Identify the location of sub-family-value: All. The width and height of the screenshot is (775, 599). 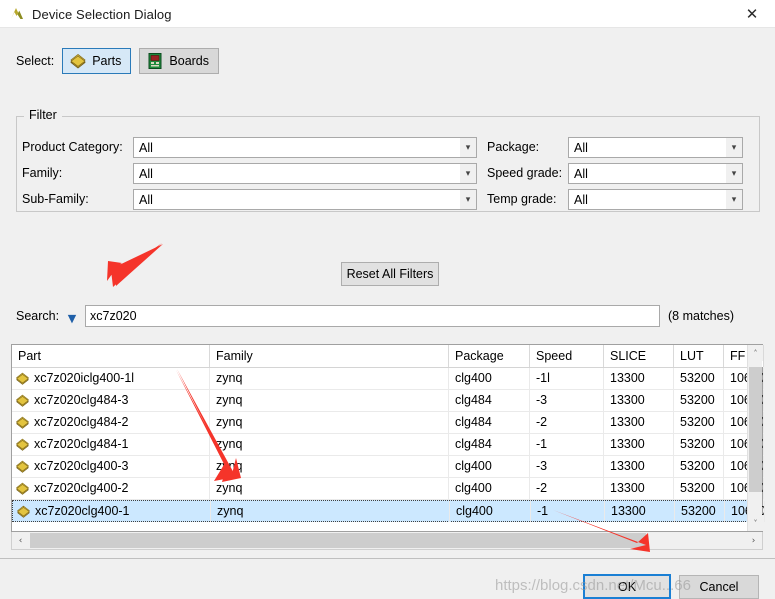
(146, 199).